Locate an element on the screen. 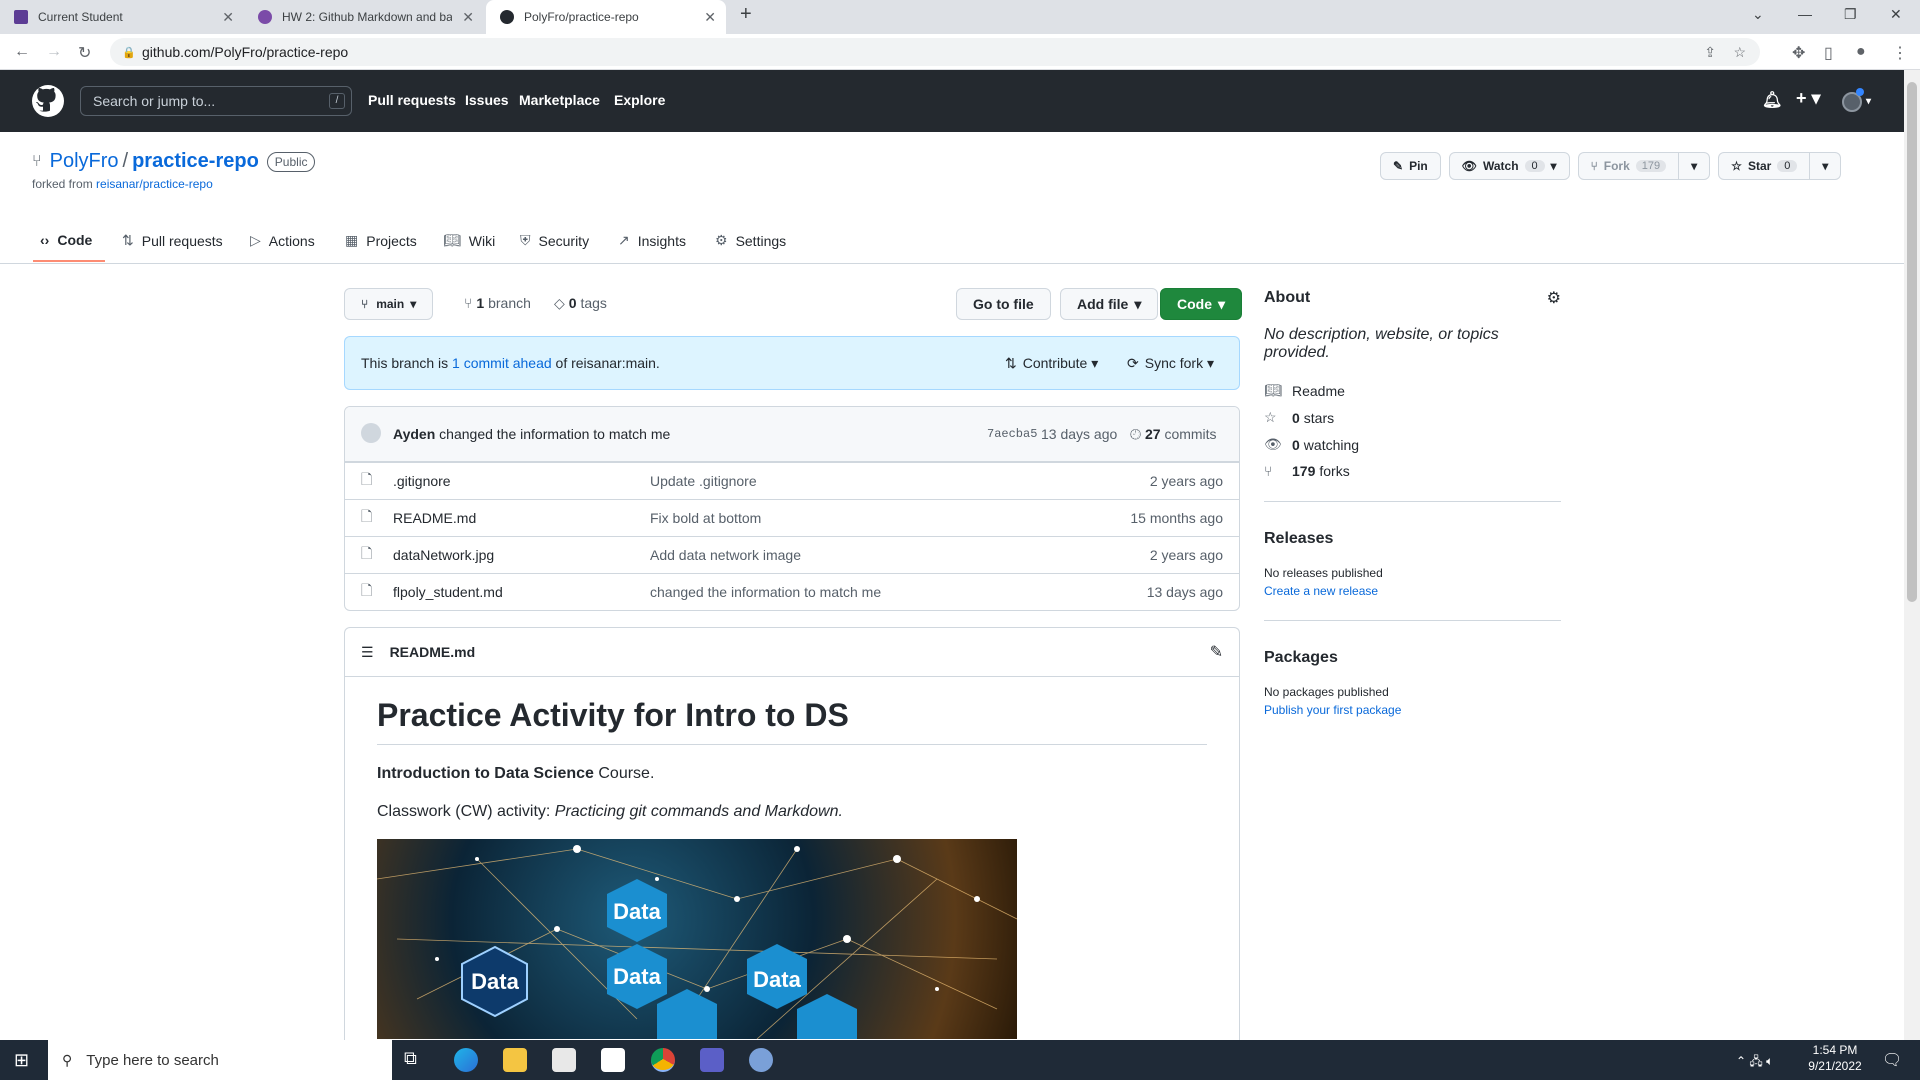  commits-history-link: 🕘︎ 27 commits is located at coordinates (1173, 434).